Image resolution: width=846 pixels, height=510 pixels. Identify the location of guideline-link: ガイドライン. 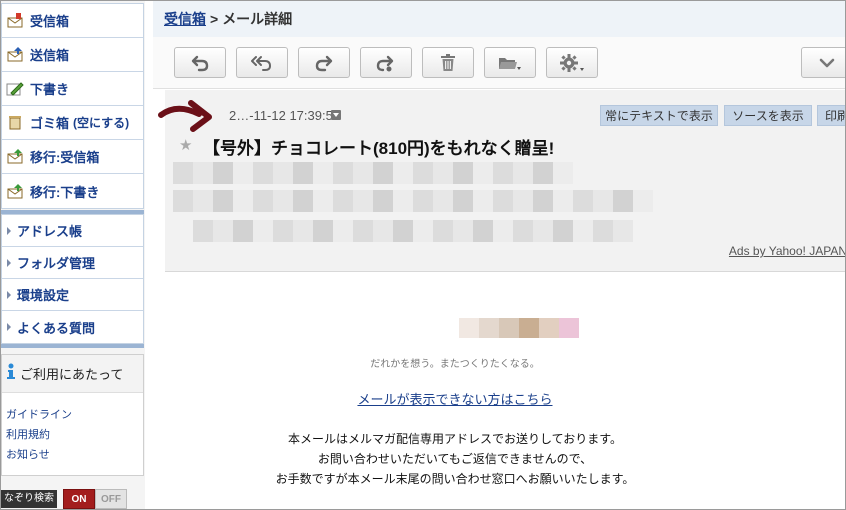
(74, 415).